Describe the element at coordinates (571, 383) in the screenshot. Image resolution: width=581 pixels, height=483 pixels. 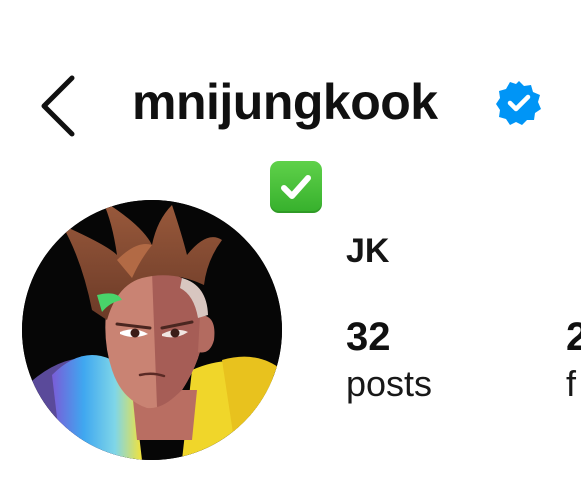
I see `followers-label: f` at that location.